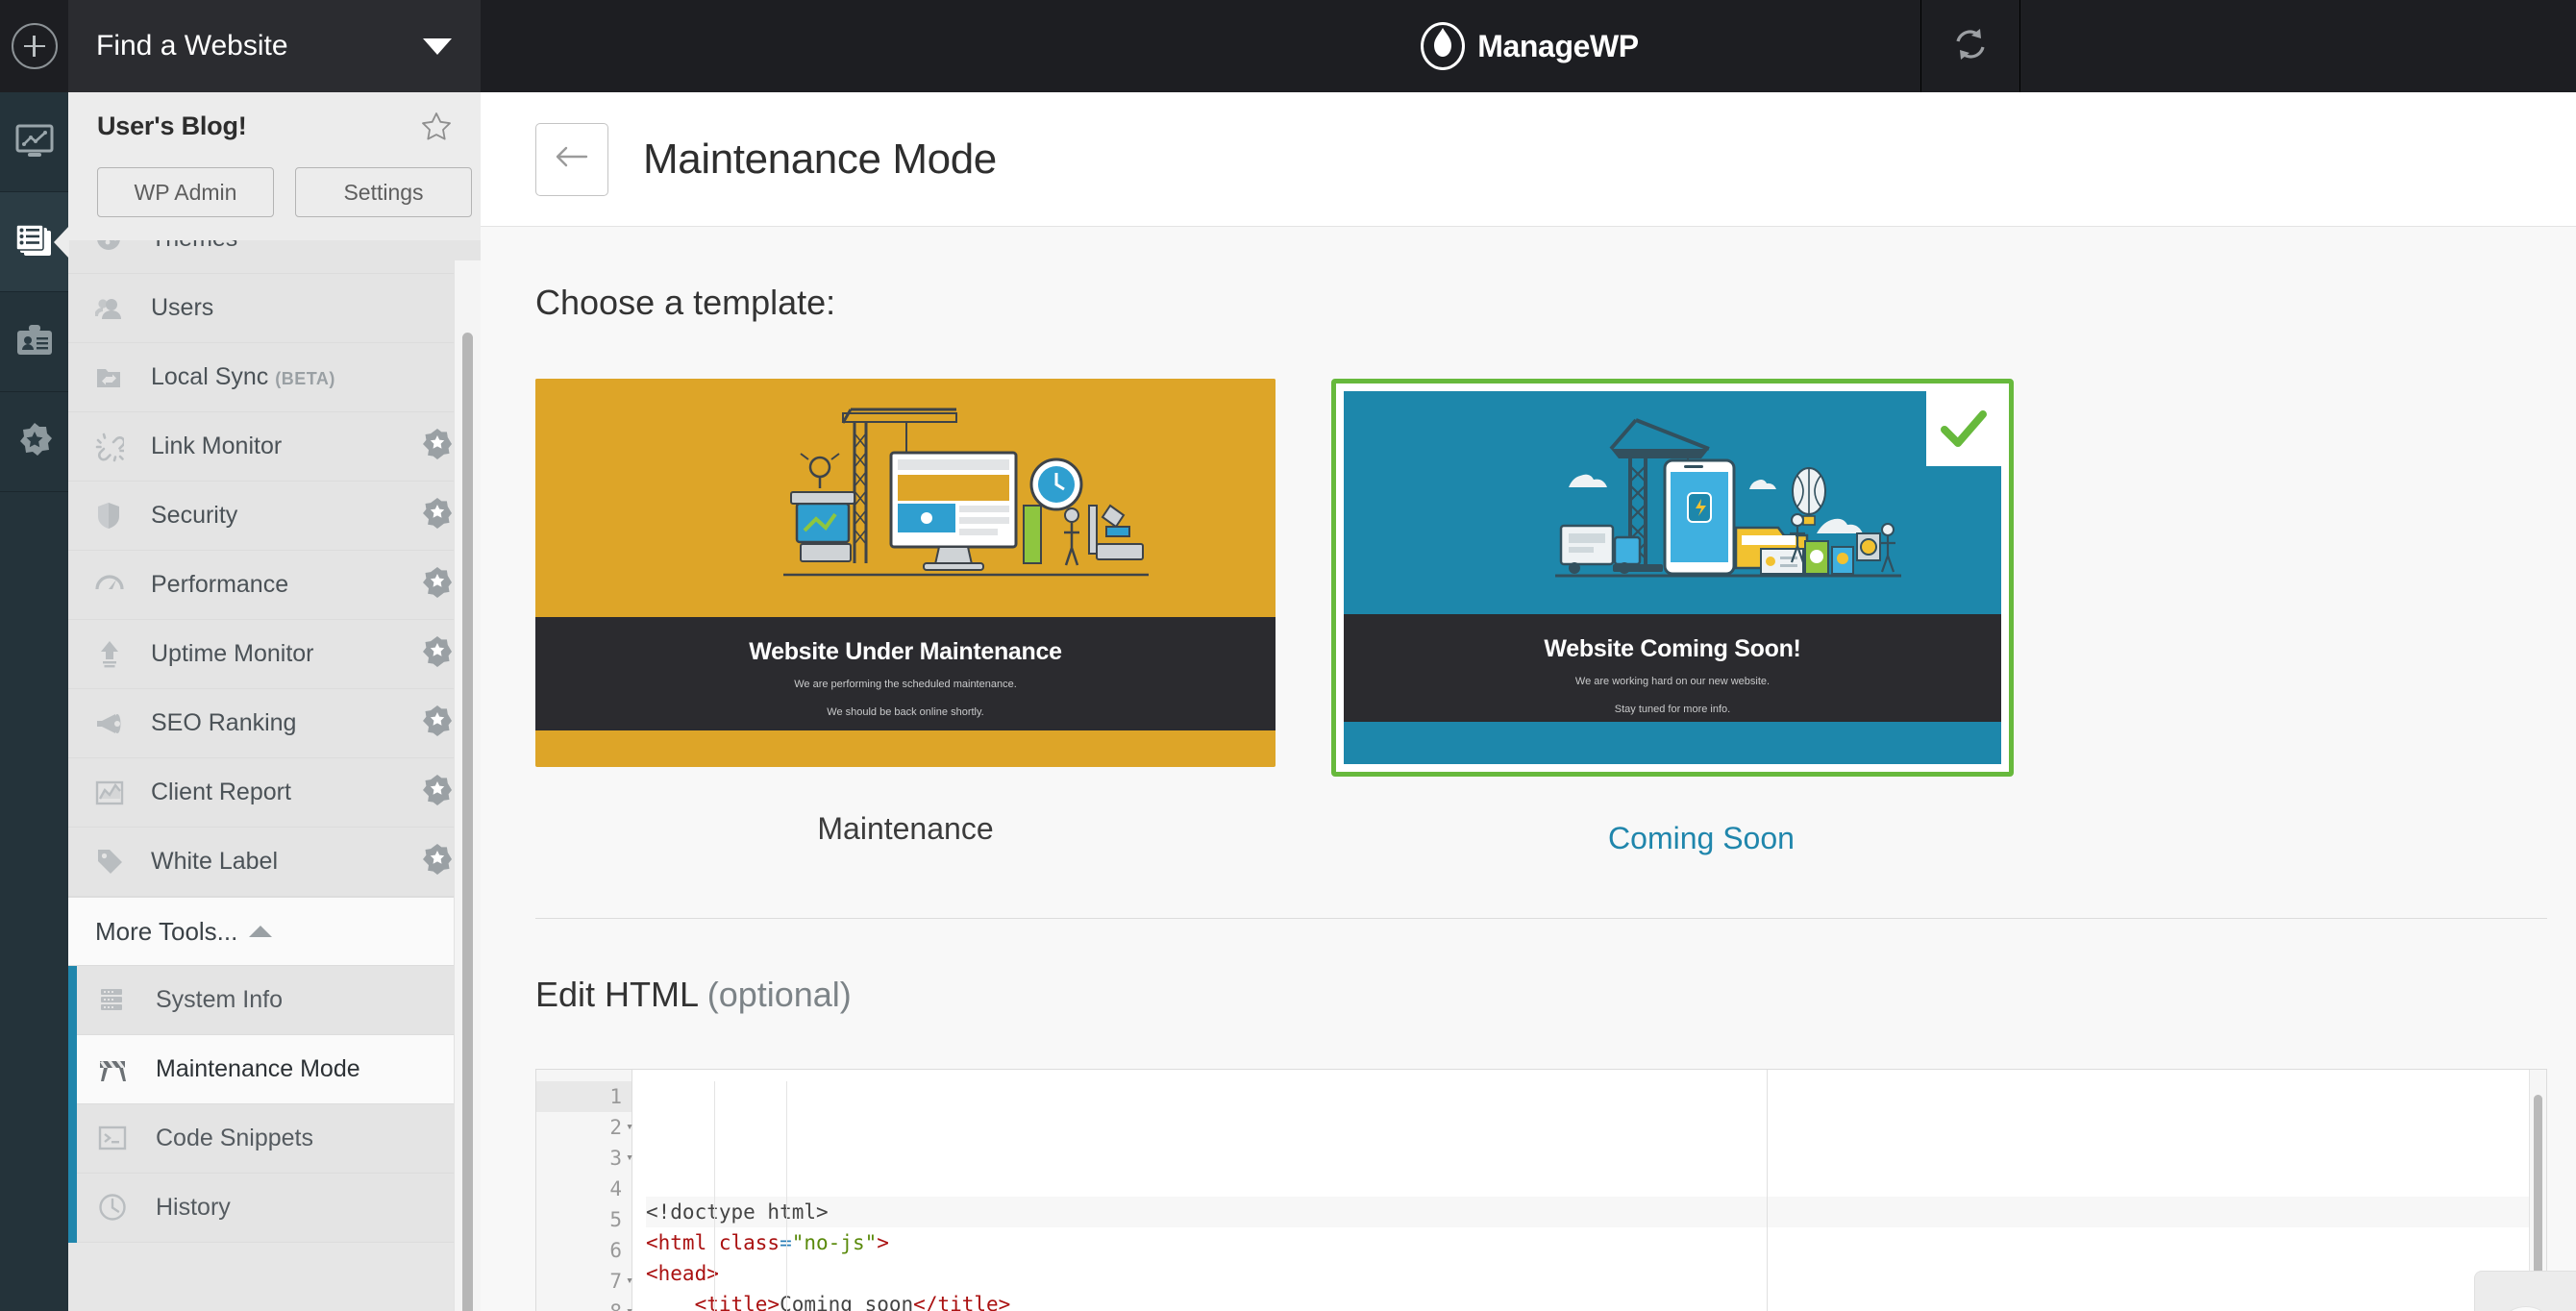  I want to click on edit-html-heading: Edit HTML (optional), so click(1556, 967).